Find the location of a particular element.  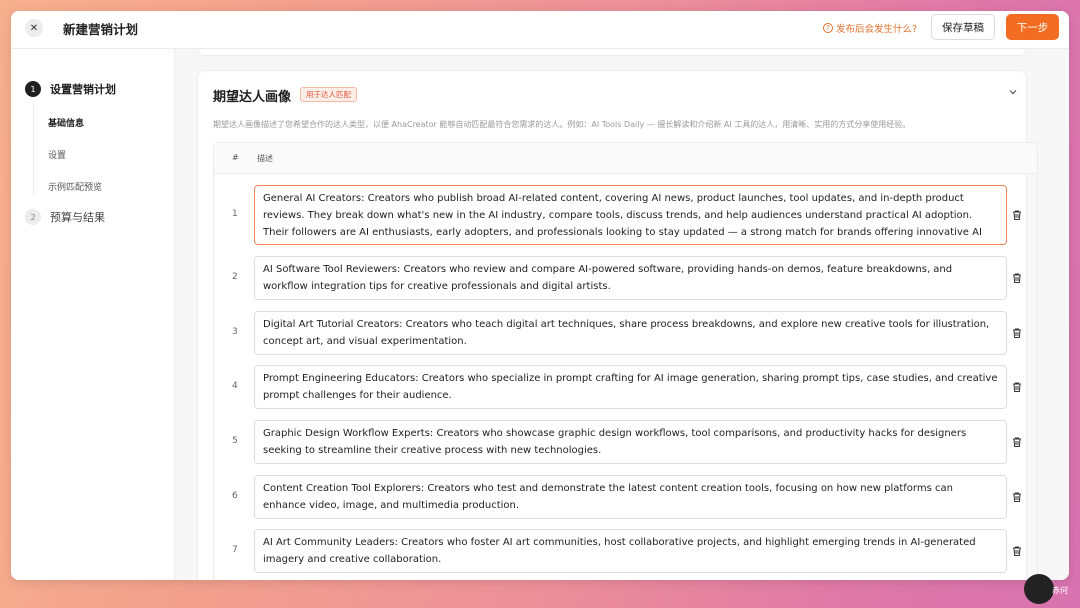

substep-settings: 设置 is located at coordinates (57, 154).